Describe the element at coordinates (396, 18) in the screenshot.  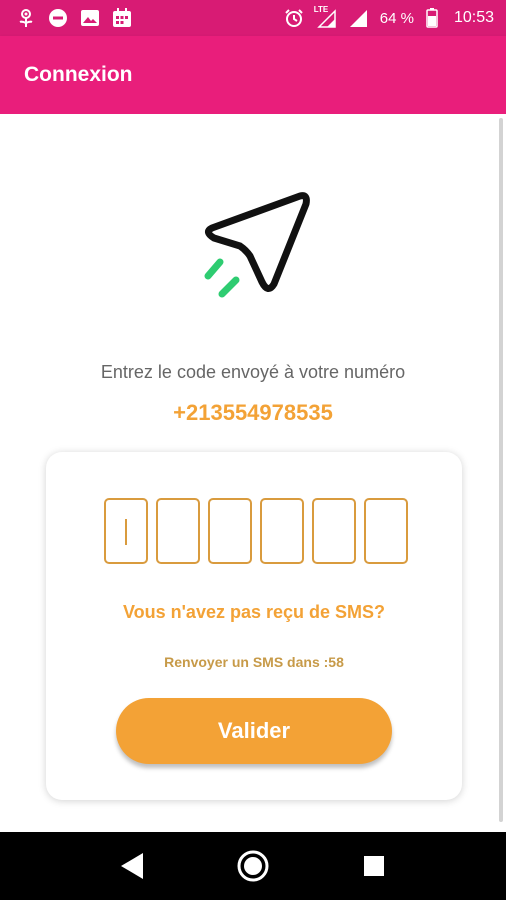
I see `battery-percent: 64 %` at that location.